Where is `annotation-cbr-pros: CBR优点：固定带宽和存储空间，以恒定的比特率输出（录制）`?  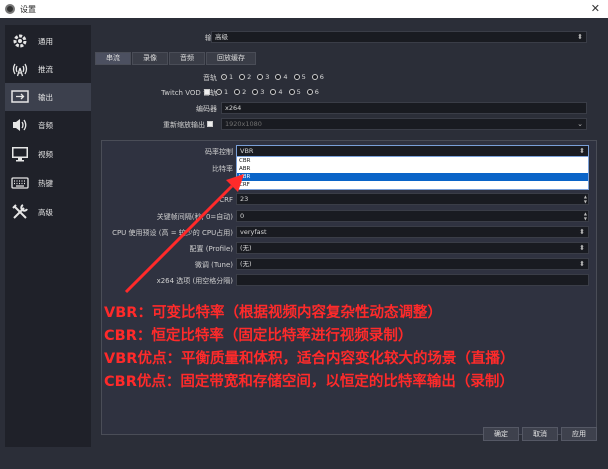 annotation-cbr-pros: CBR优点：固定带宽和存储空间，以恒定的比特率输出（录制） is located at coordinates (309, 382).